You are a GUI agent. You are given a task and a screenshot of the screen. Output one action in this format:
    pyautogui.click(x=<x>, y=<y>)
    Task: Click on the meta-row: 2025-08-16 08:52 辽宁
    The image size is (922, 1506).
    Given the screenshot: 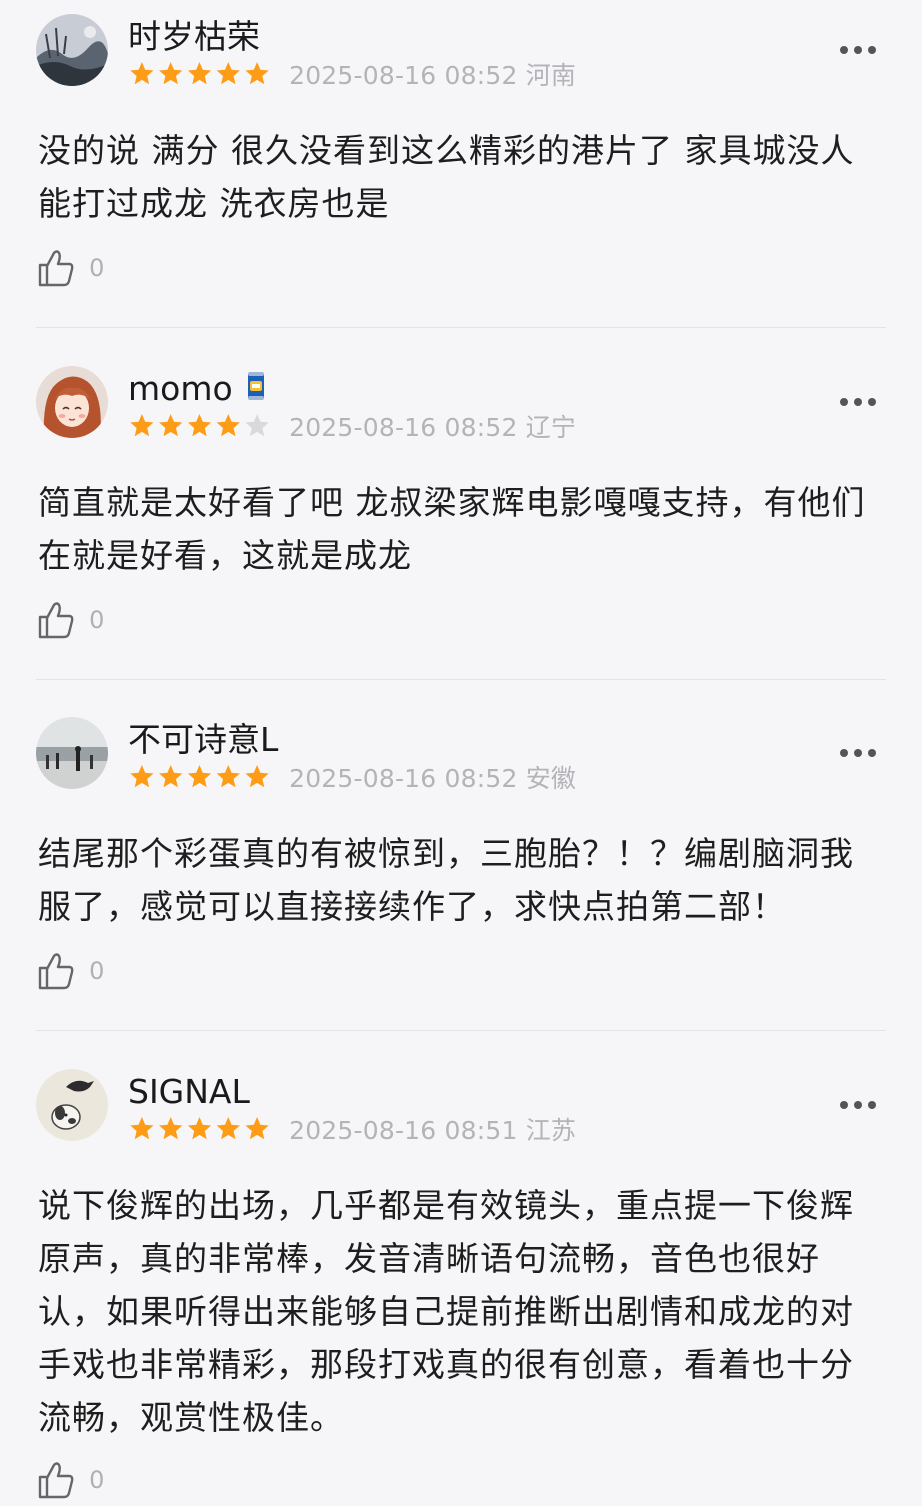 What is the action you would take?
    pyautogui.click(x=352, y=425)
    